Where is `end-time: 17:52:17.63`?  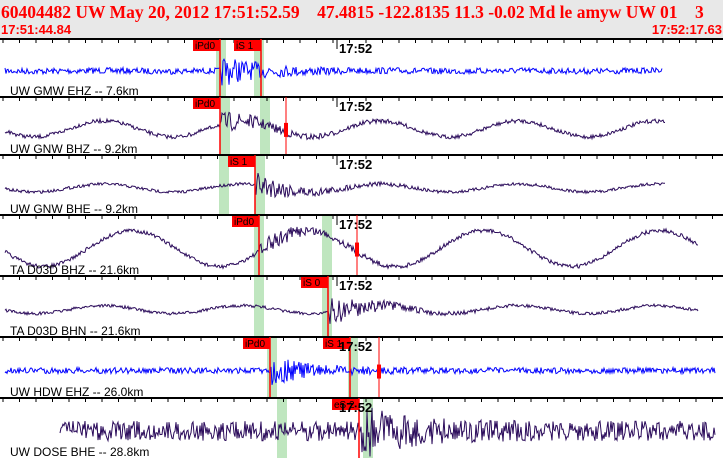 end-time: 17:52:17.63 is located at coordinates (686, 29).